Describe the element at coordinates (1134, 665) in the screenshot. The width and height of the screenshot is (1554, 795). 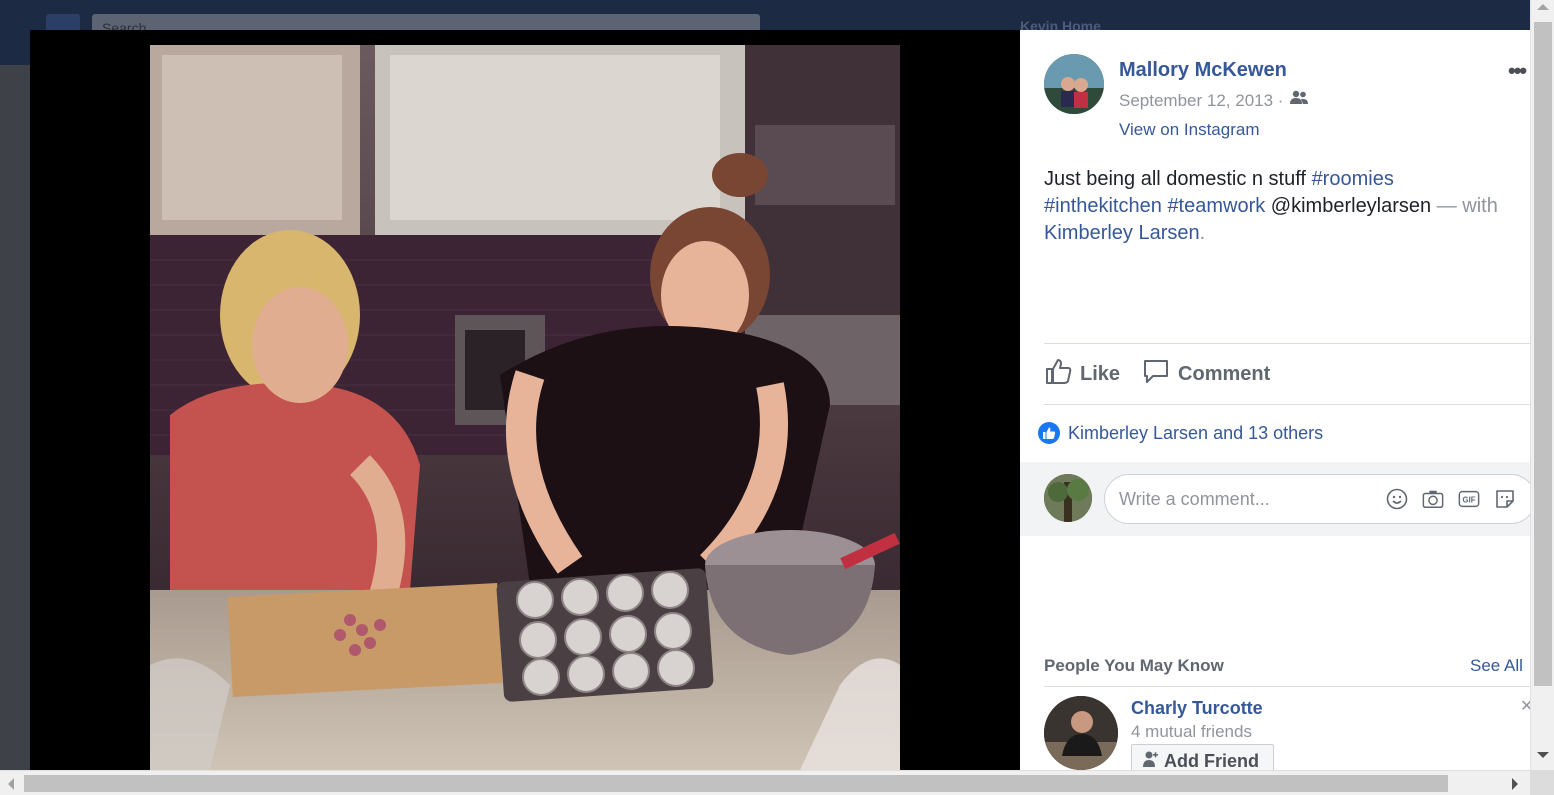
I see `pymk-title: People You May Know` at that location.